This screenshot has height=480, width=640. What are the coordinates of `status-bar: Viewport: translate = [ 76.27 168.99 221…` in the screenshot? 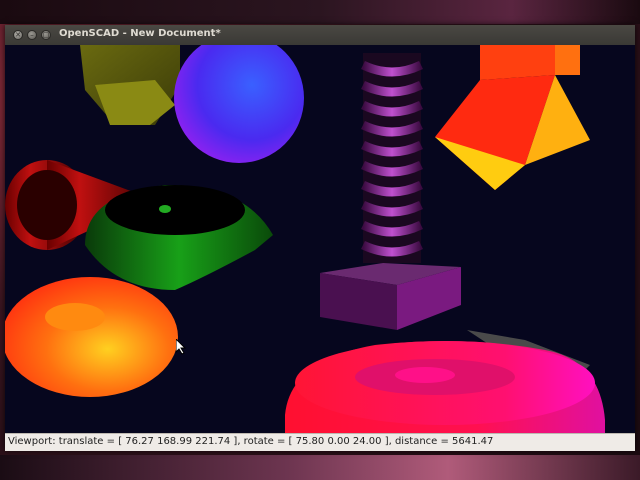 It's located at (320, 442).